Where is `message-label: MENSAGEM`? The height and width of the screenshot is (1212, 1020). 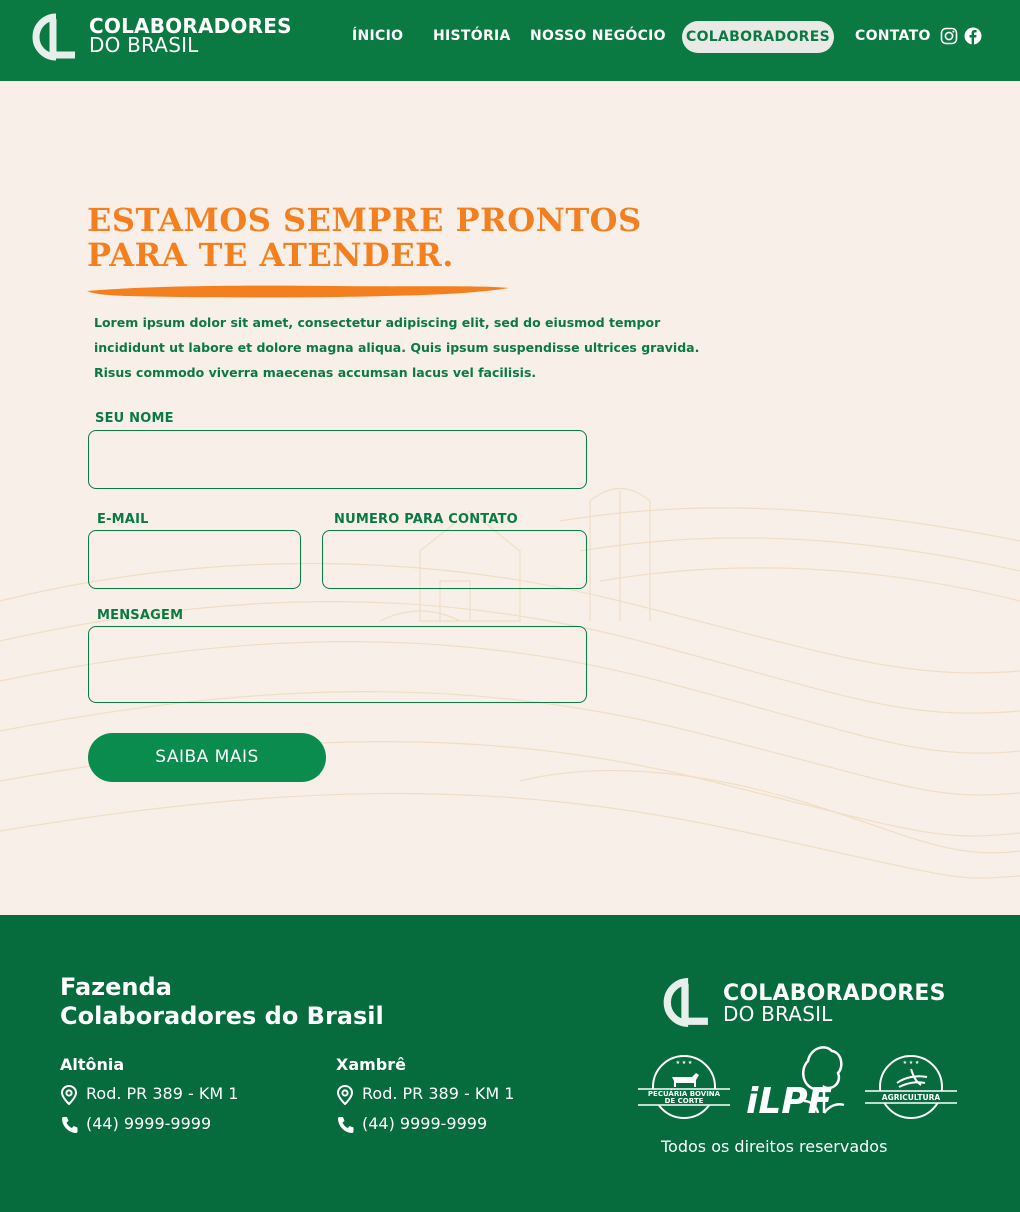
message-label: MENSAGEM is located at coordinates (140, 615).